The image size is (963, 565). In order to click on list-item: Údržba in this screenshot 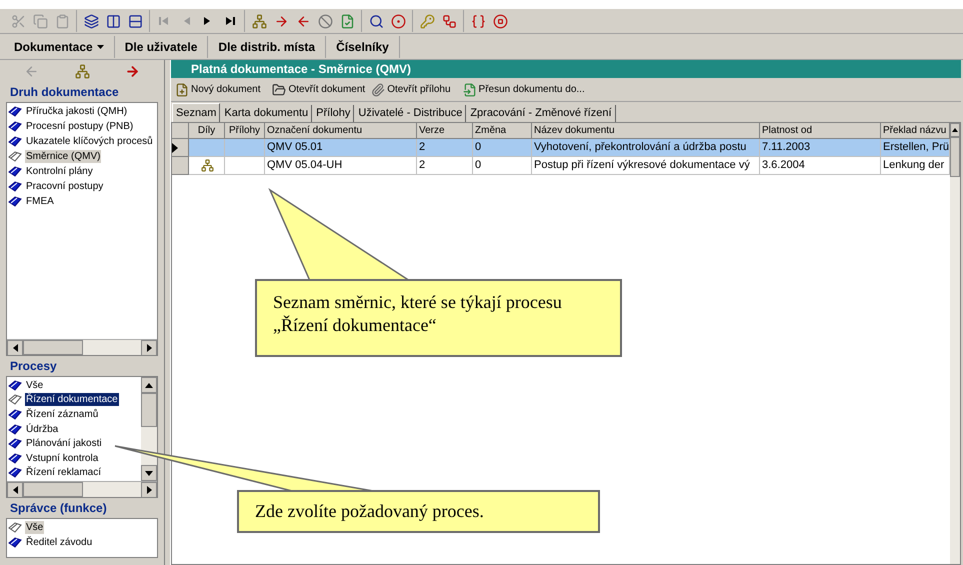, I will do `click(42, 429)`.